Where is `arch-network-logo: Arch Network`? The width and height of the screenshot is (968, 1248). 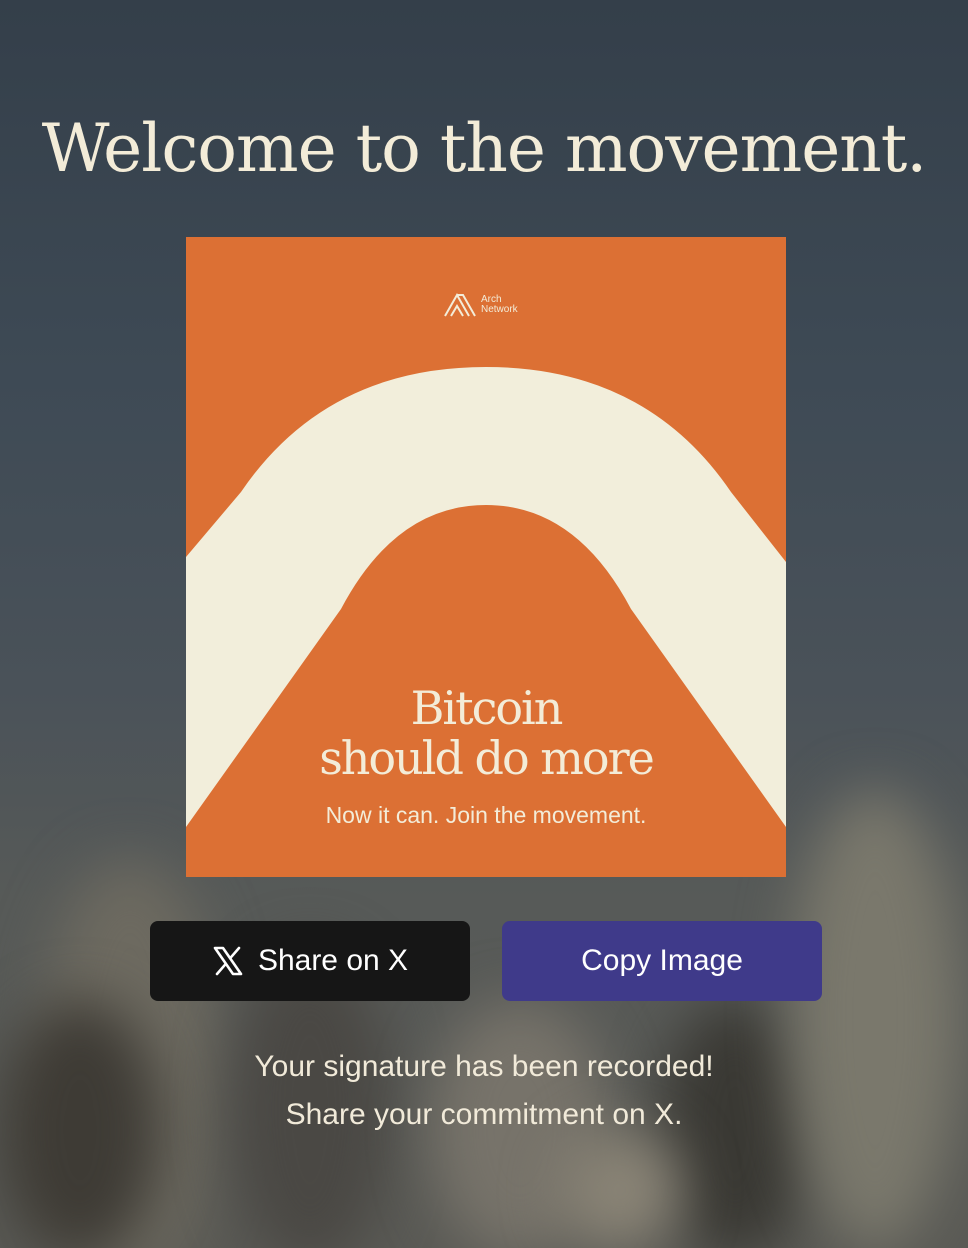
arch-network-logo: Arch Network is located at coordinates (481, 305).